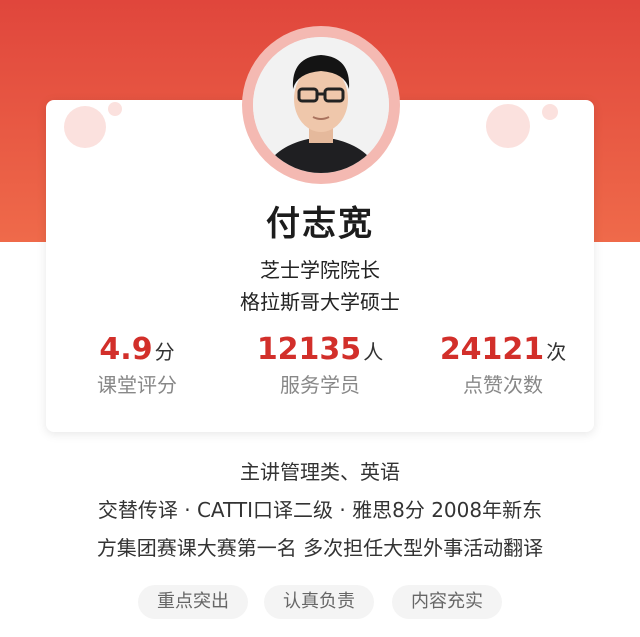  What do you see at coordinates (320, 548) in the screenshot?
I see `description-achievements: 方集团赛课大赛第一名 多次担任大型外事活动翻译` at bounding box center [320, 548].